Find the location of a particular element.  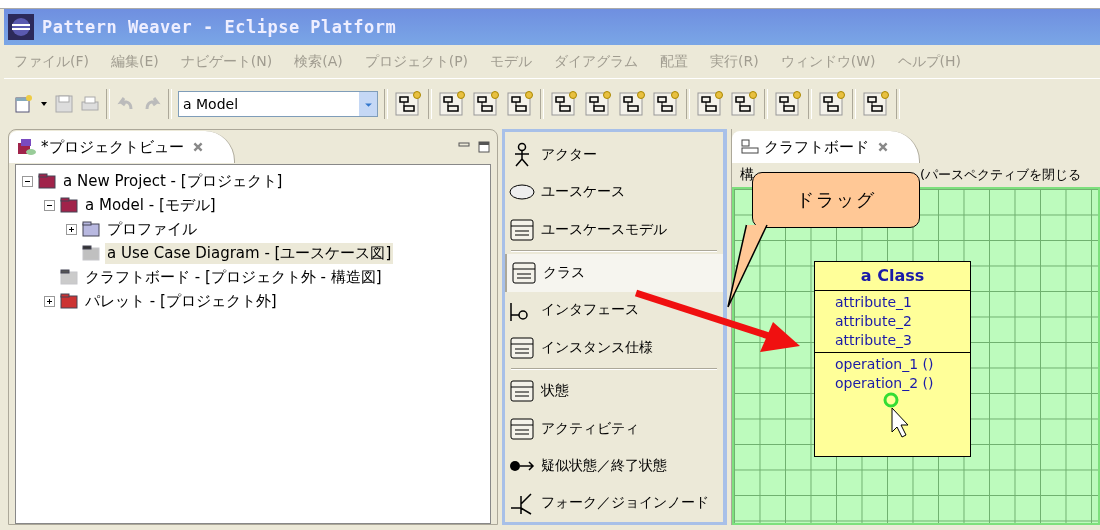

palette-item: インタフェース is located at coordinates (614, 310).